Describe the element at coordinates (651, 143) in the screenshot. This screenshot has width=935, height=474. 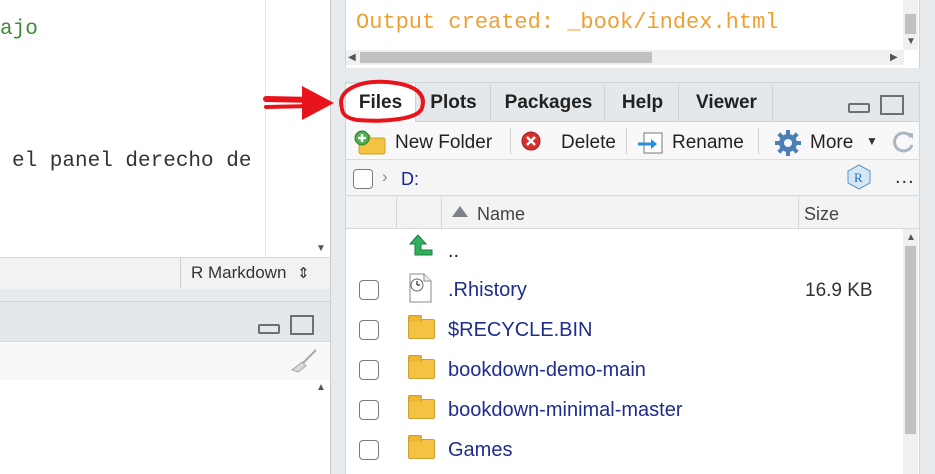
I see `rename-icon` at that location.